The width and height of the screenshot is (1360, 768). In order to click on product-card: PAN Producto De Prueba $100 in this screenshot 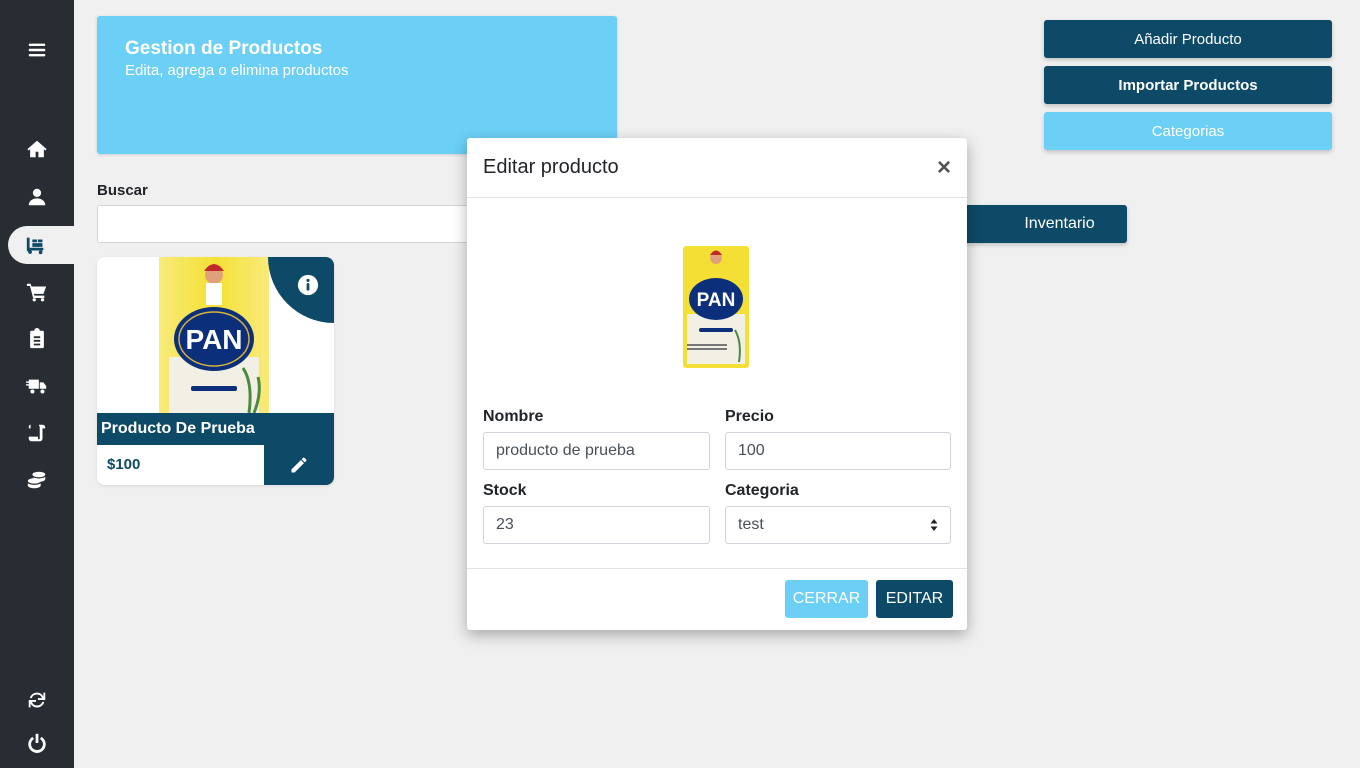, I will do `click(215, 371)`.